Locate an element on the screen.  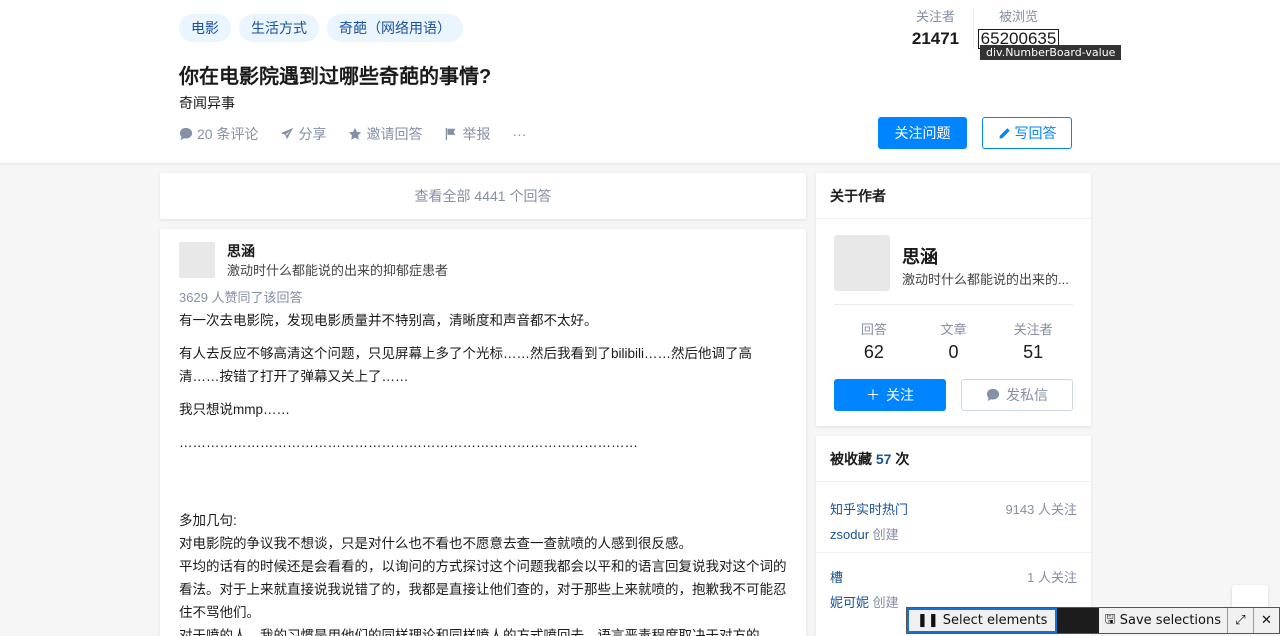
author-headline: 激动时什么都能说的出来的抑郁症患者 is located at coordinates (338, 270).